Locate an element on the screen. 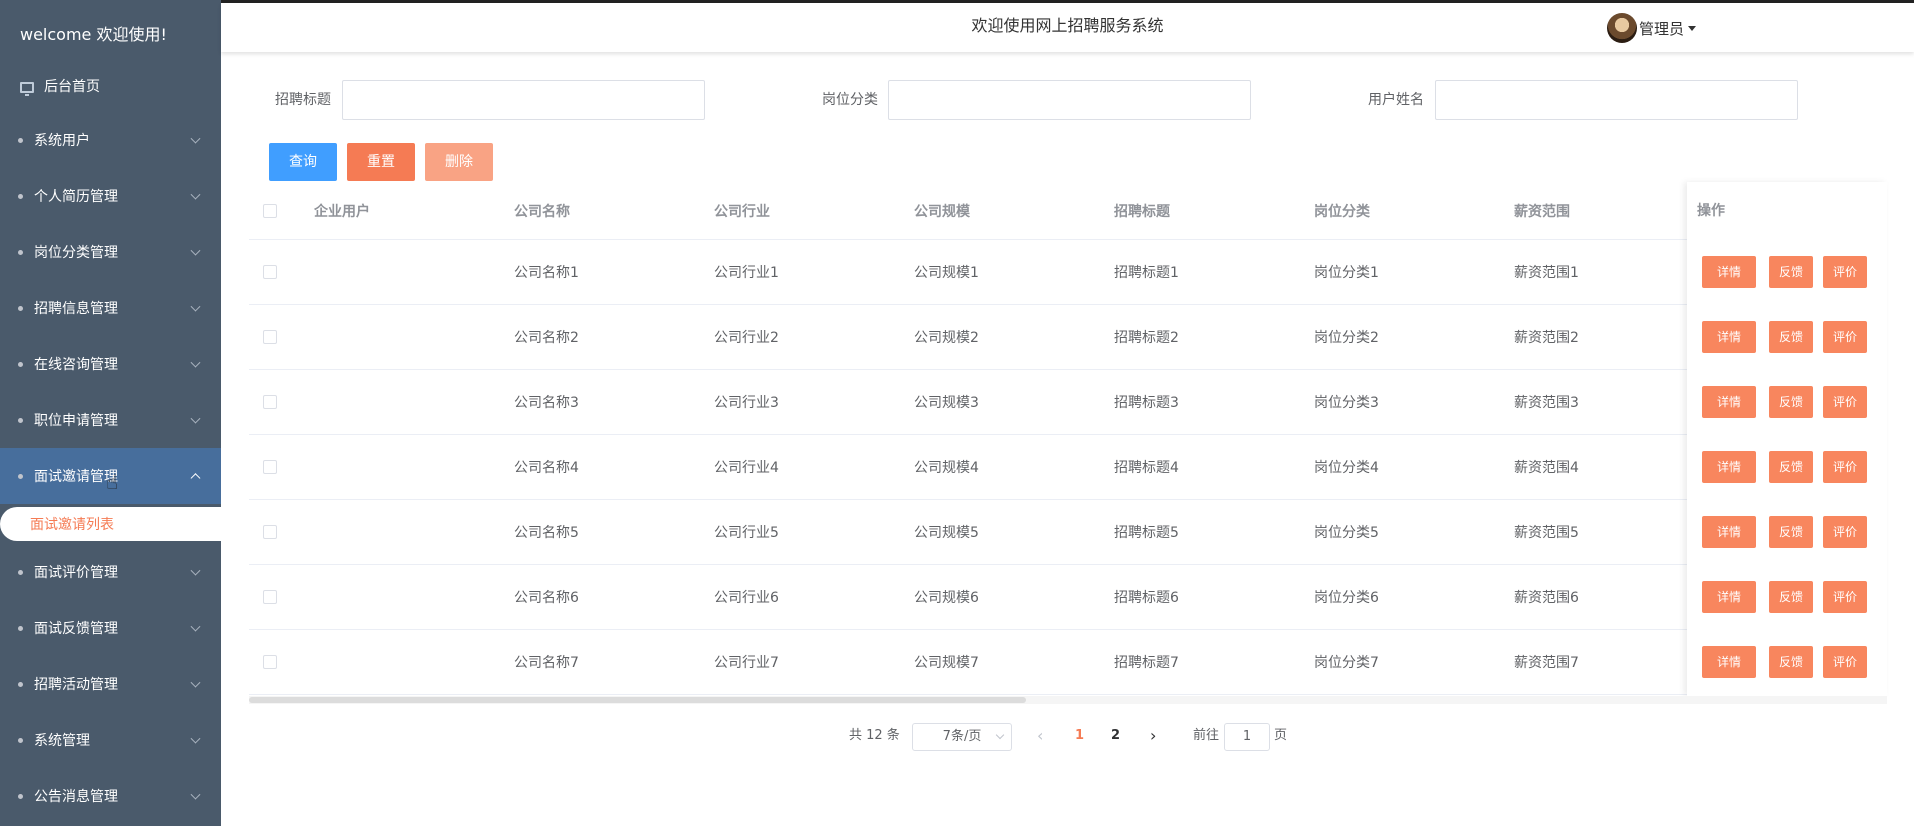 Image resolution: width=1914 pixels, height=826 pixels. table-cell: 招聘标题2 is located at coordinates (1146, 338).